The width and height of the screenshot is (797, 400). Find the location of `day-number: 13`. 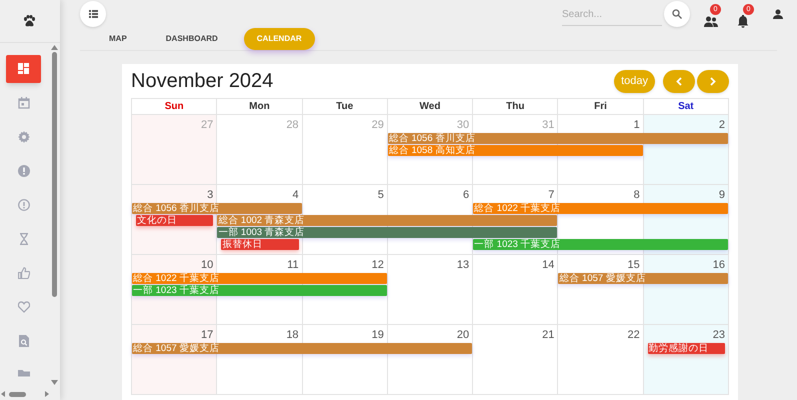

day-number: 13 is located at coordinates (463, 265).